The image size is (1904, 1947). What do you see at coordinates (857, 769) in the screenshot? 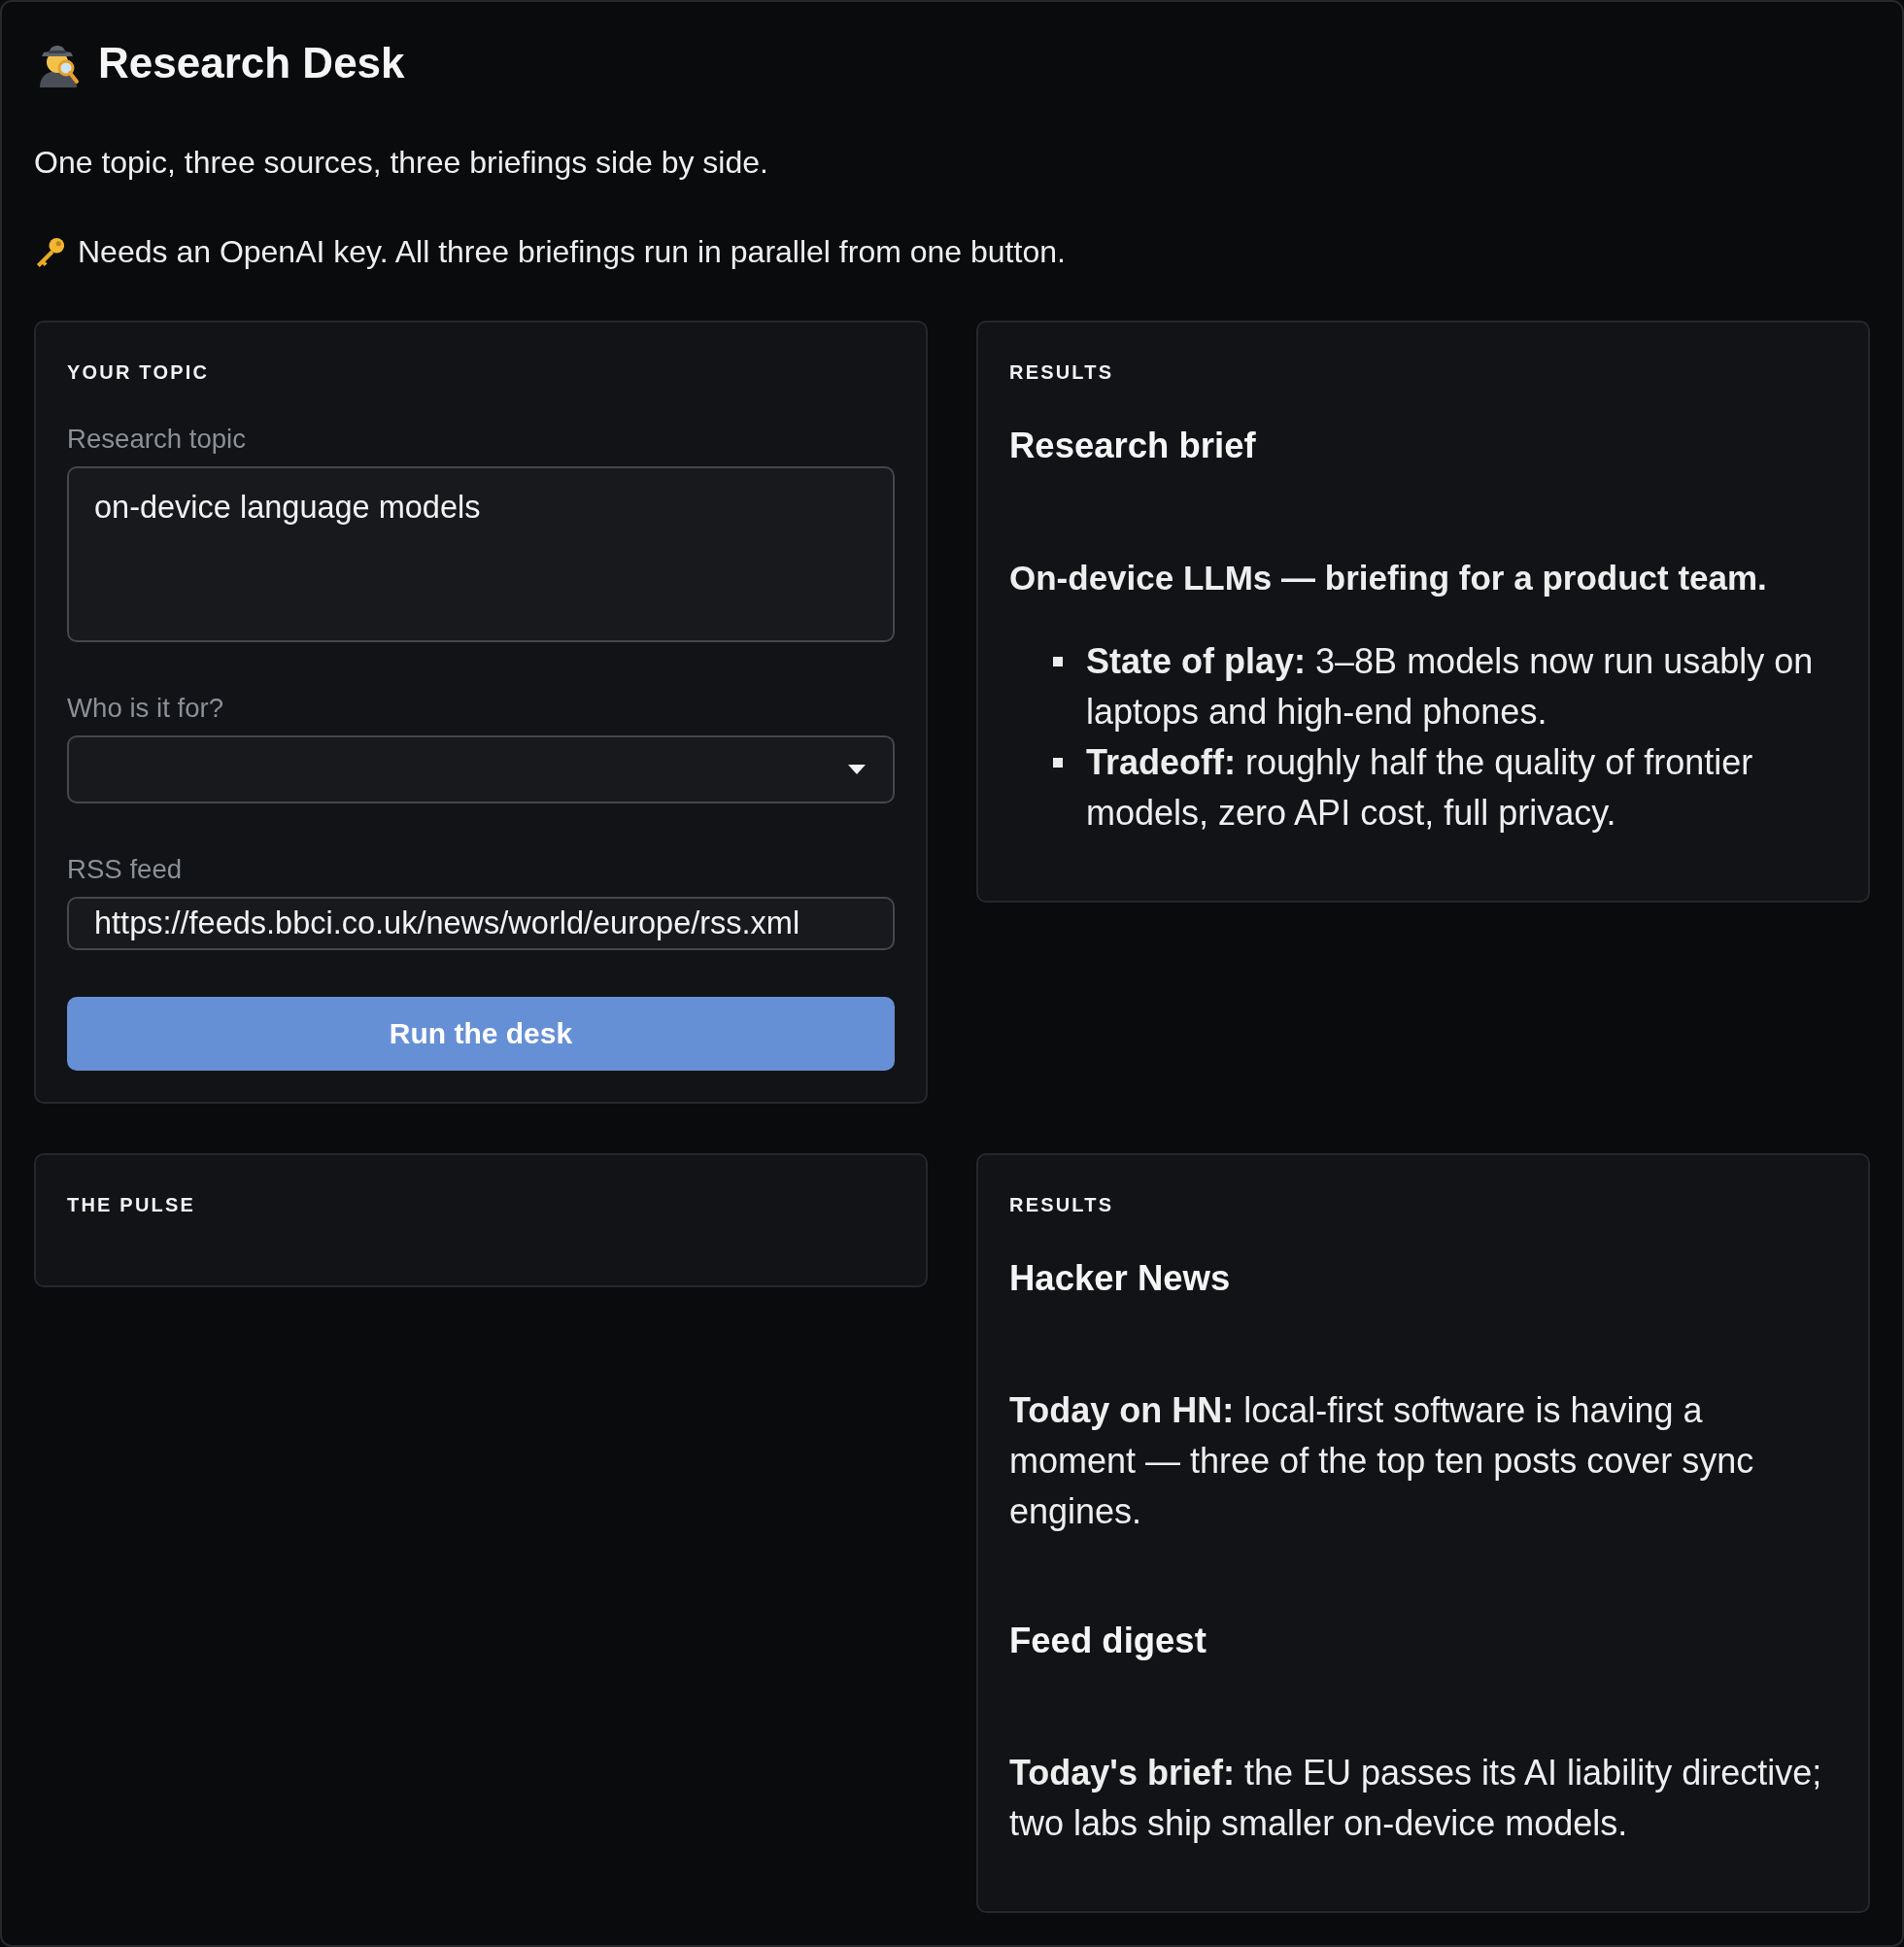
I see `caret-icon` at bounding box center [857, 769].